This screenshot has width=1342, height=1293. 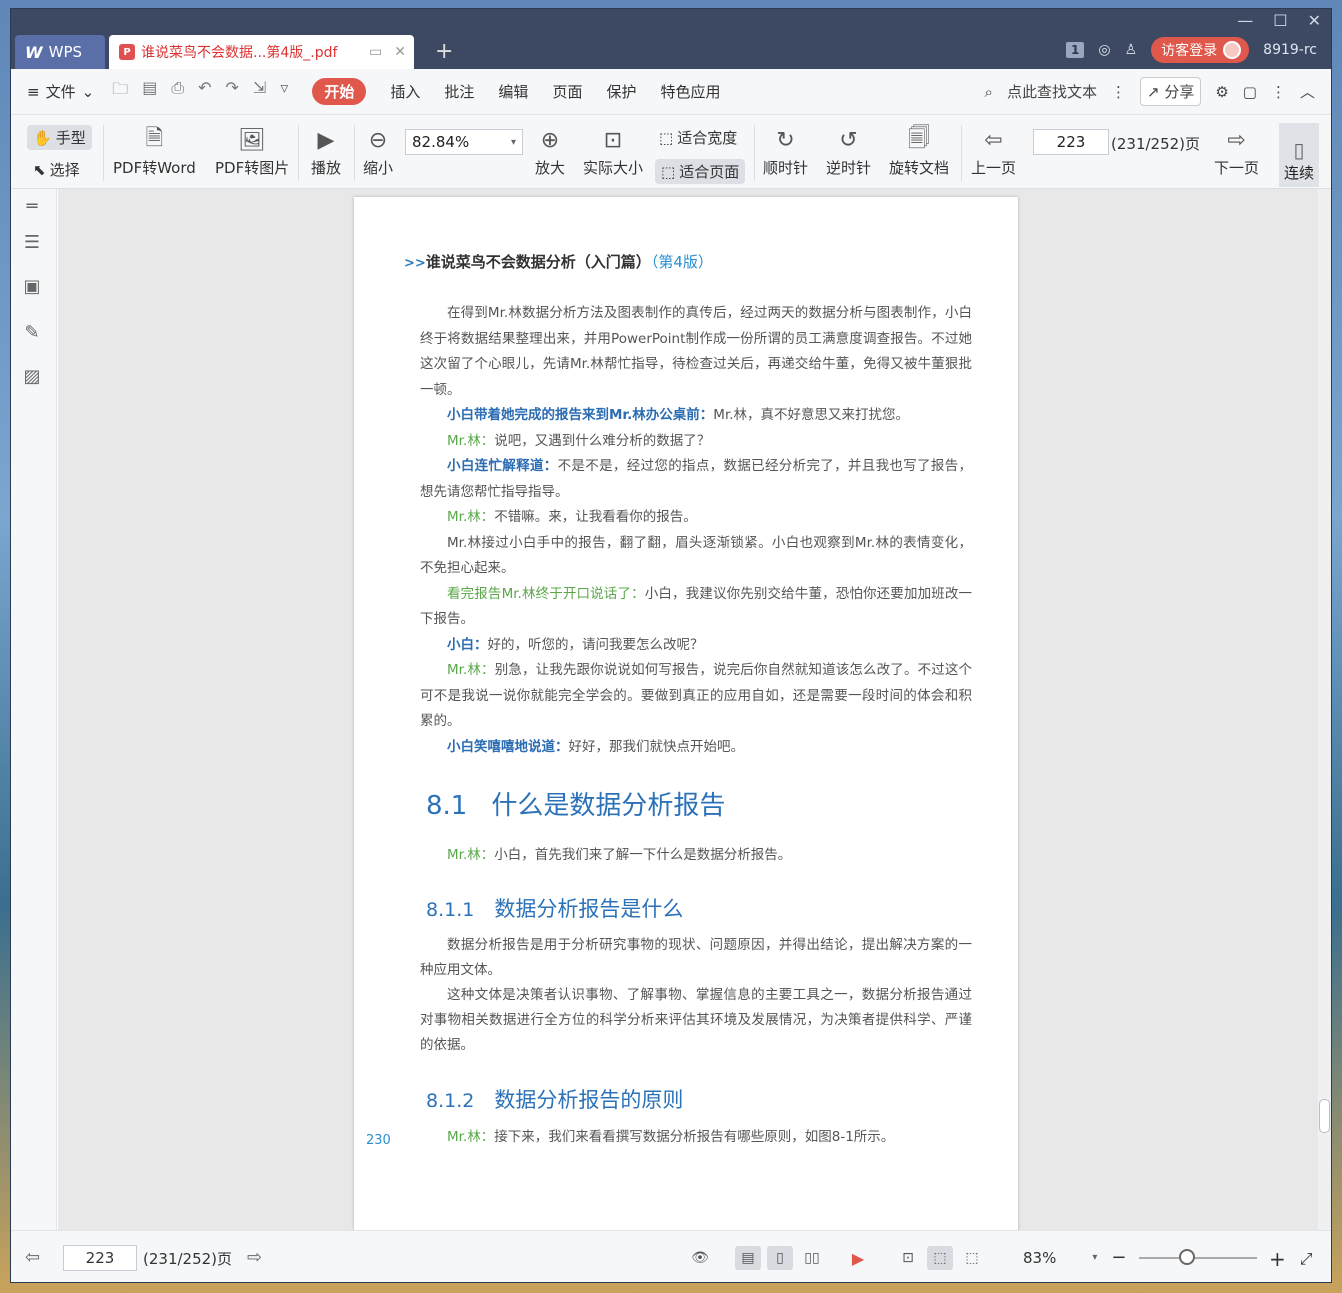 I want to click on close-tab-icon: ✕, so click(x=400, y=52).